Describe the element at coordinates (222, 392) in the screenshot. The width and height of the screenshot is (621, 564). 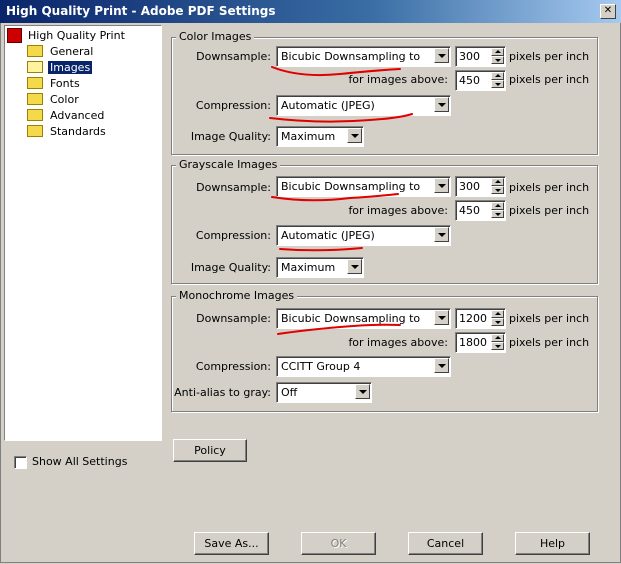
I see `mono-antialias-label: Anti-alias to gray:` at that location.